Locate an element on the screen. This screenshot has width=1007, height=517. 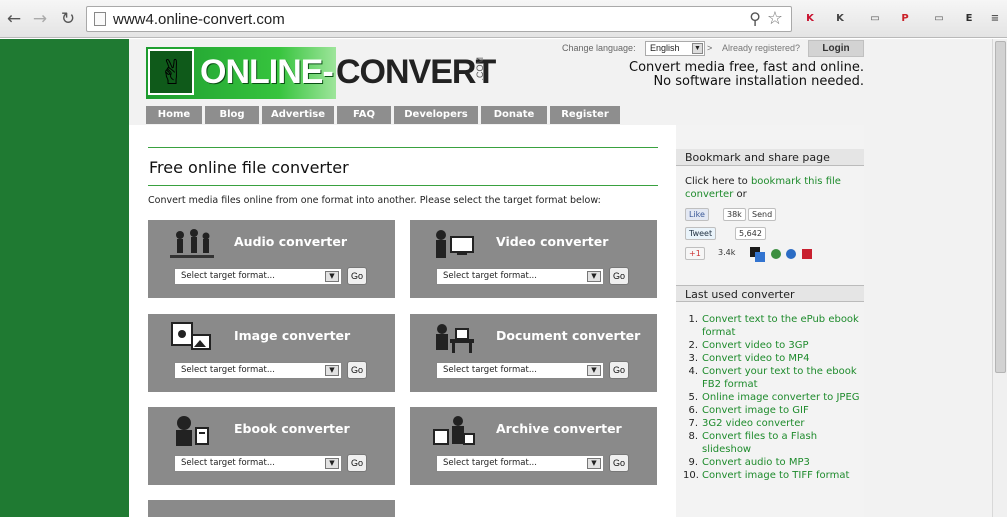
audio-go-button: Go is located at coordinates (357, 276).